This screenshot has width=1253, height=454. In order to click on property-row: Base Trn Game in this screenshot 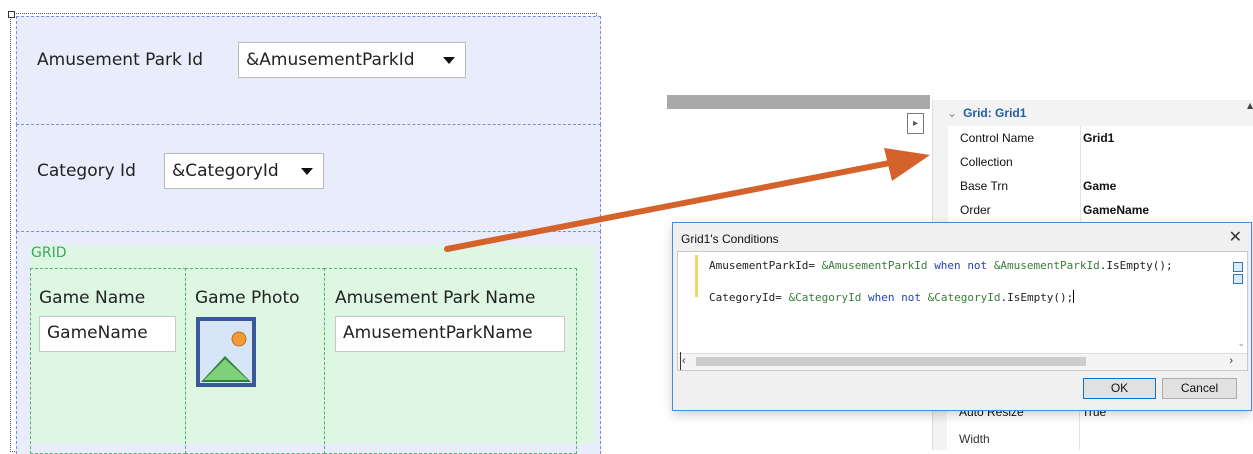, I will do `click(1100, 186)`.